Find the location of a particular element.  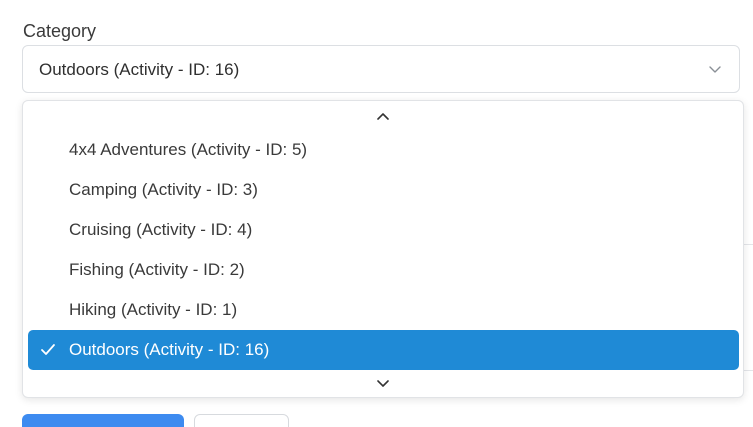

primary-button is located at coordinates (103, 420).